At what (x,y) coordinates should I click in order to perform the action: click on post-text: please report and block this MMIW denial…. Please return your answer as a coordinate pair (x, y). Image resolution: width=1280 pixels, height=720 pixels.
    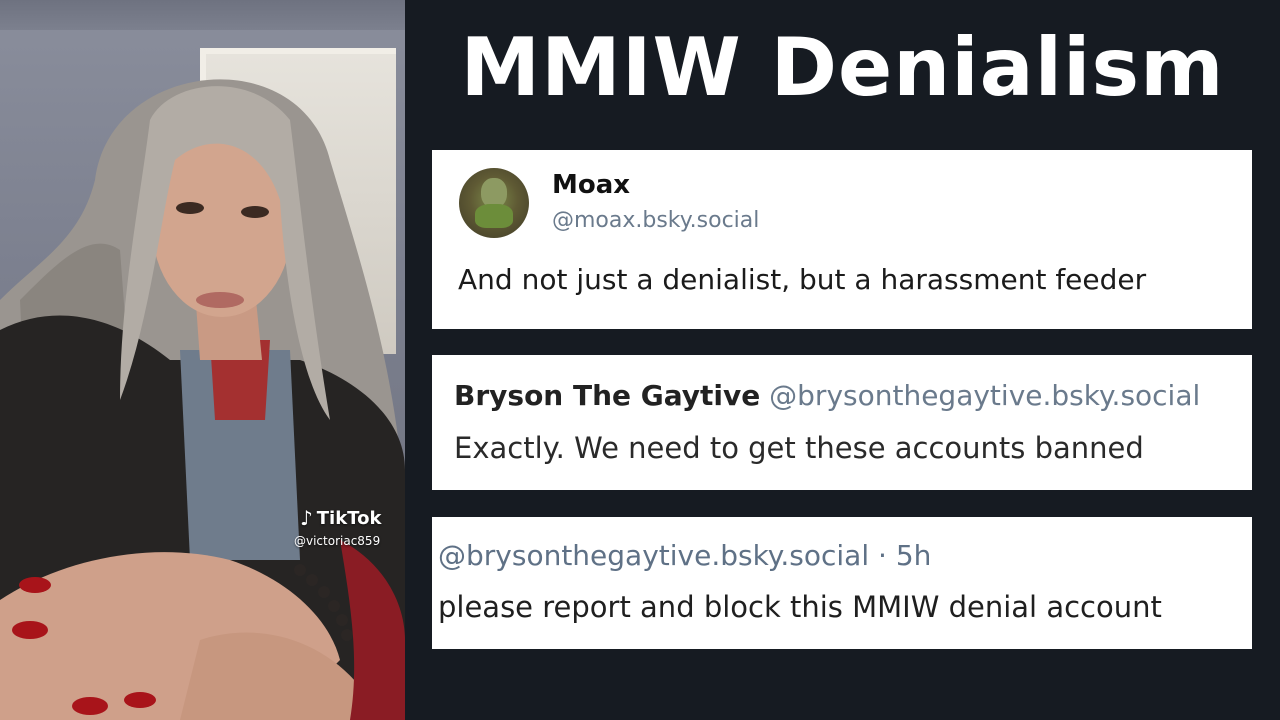
    Looking at the image, I should click on (800, 607).